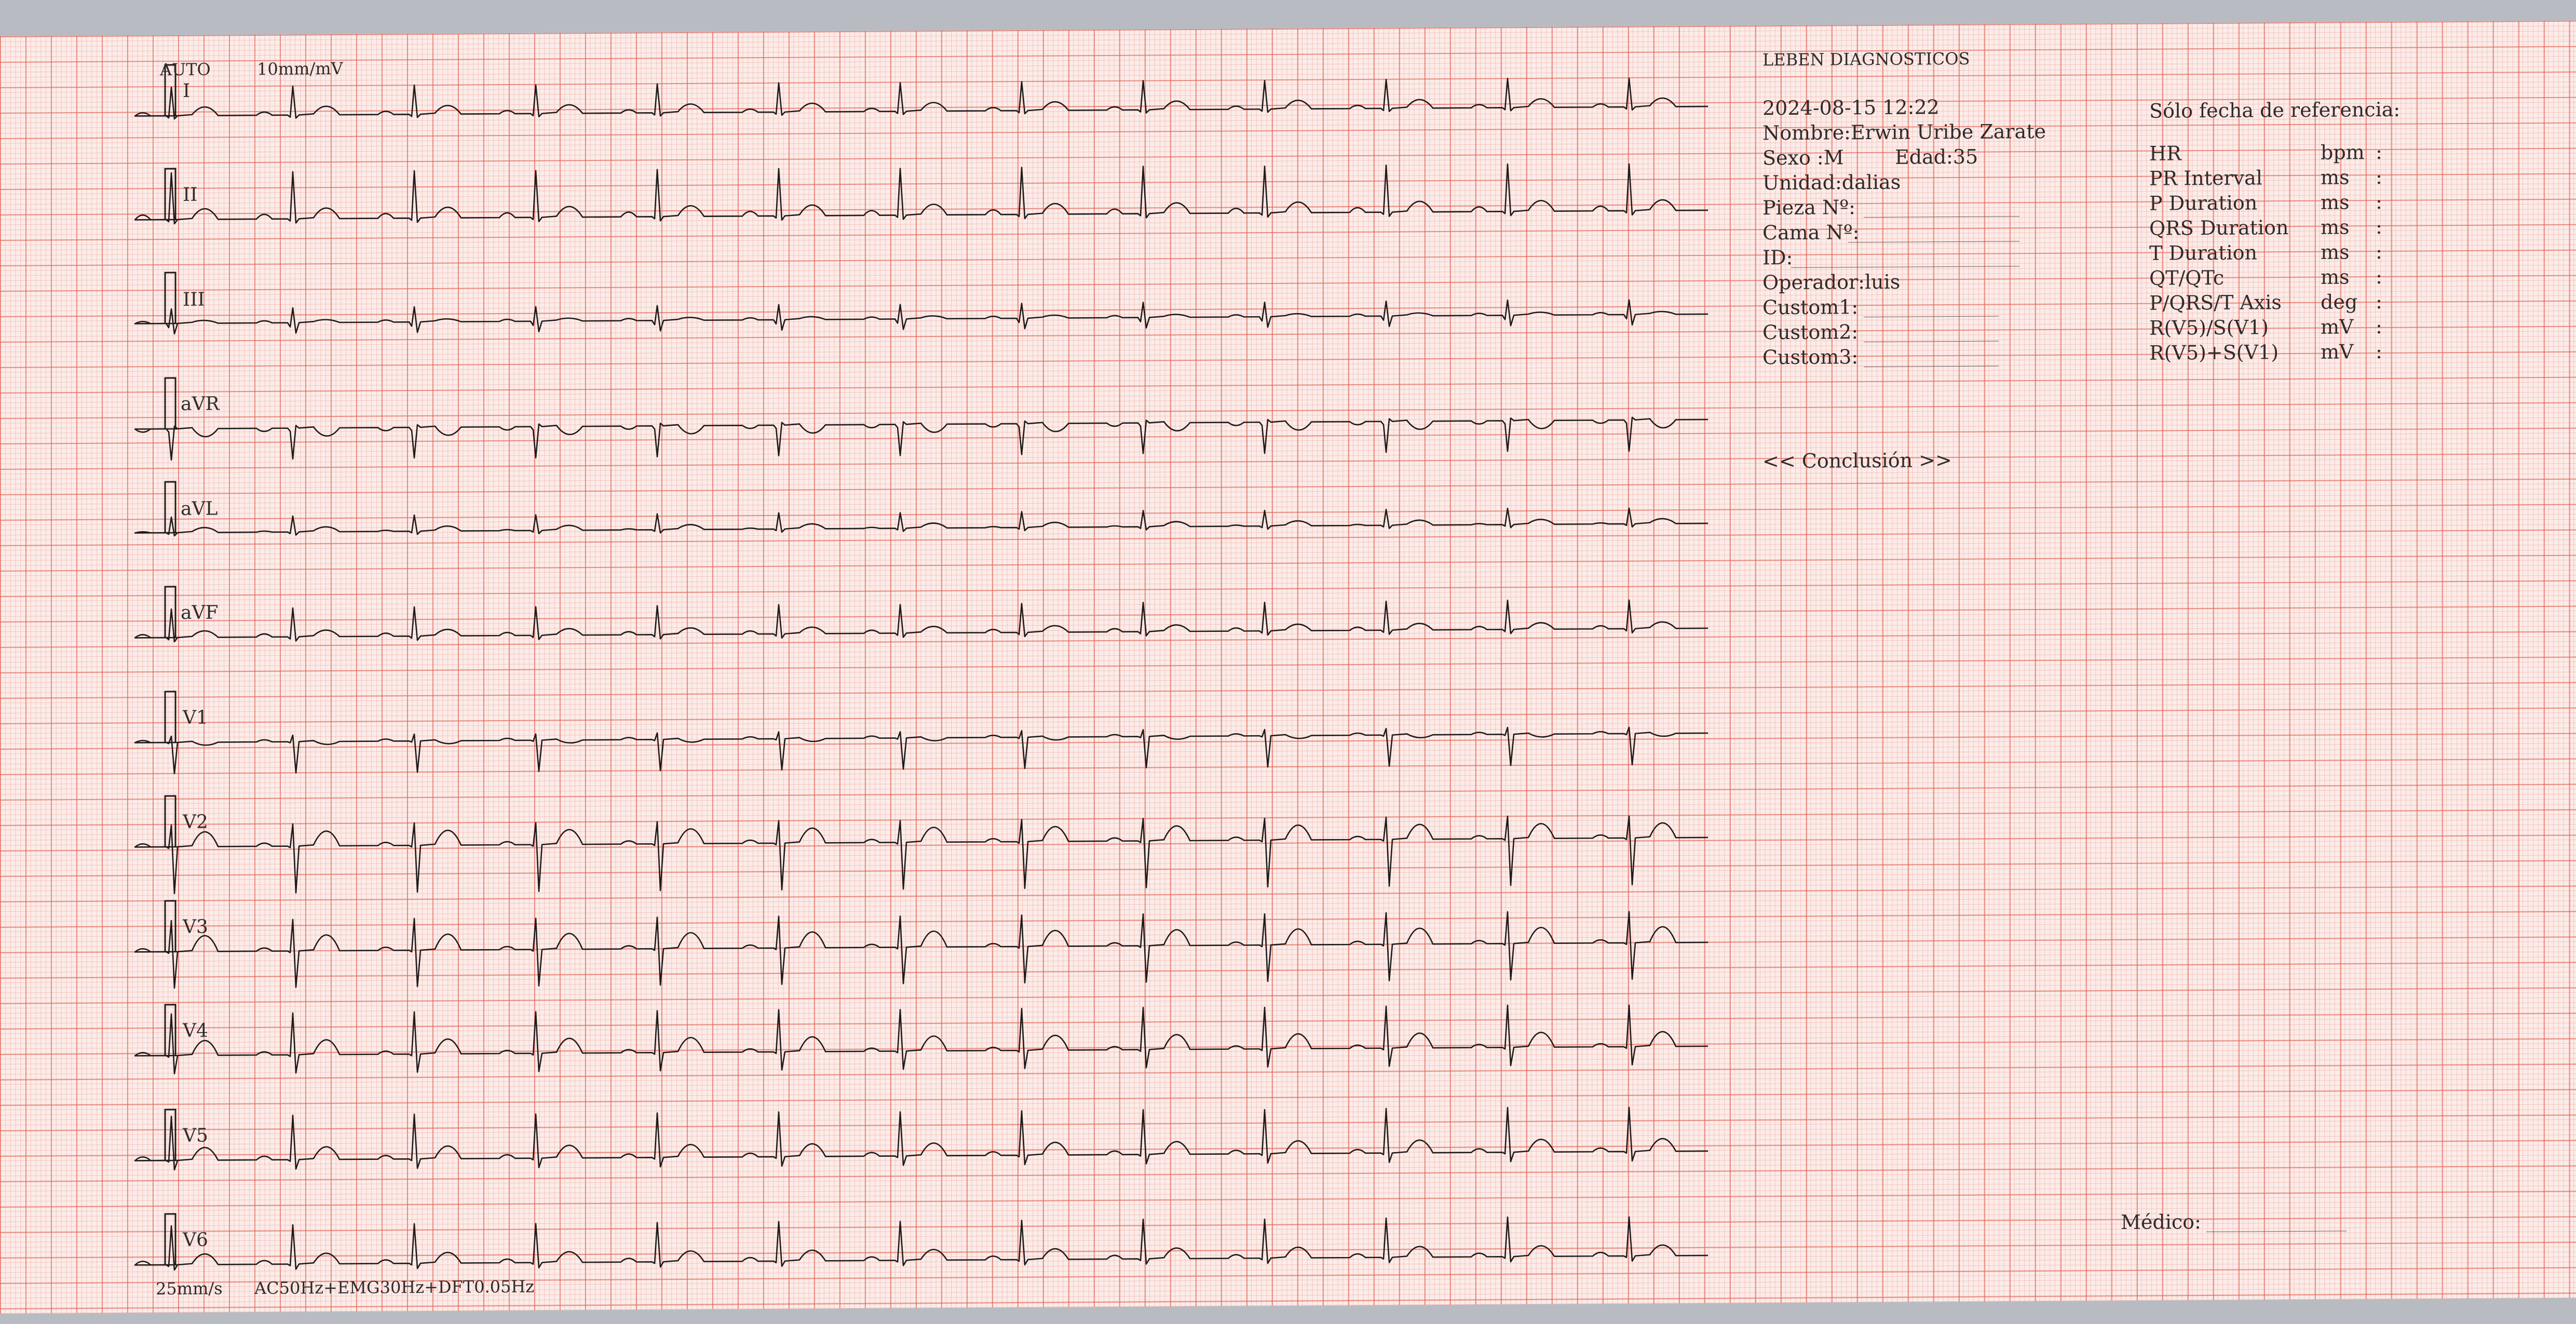 This screenshot has width=2576, height=1324. Describe the element at coordinates (1777, 257) in the screenshot. I see `patient-id: ID:` at that location.